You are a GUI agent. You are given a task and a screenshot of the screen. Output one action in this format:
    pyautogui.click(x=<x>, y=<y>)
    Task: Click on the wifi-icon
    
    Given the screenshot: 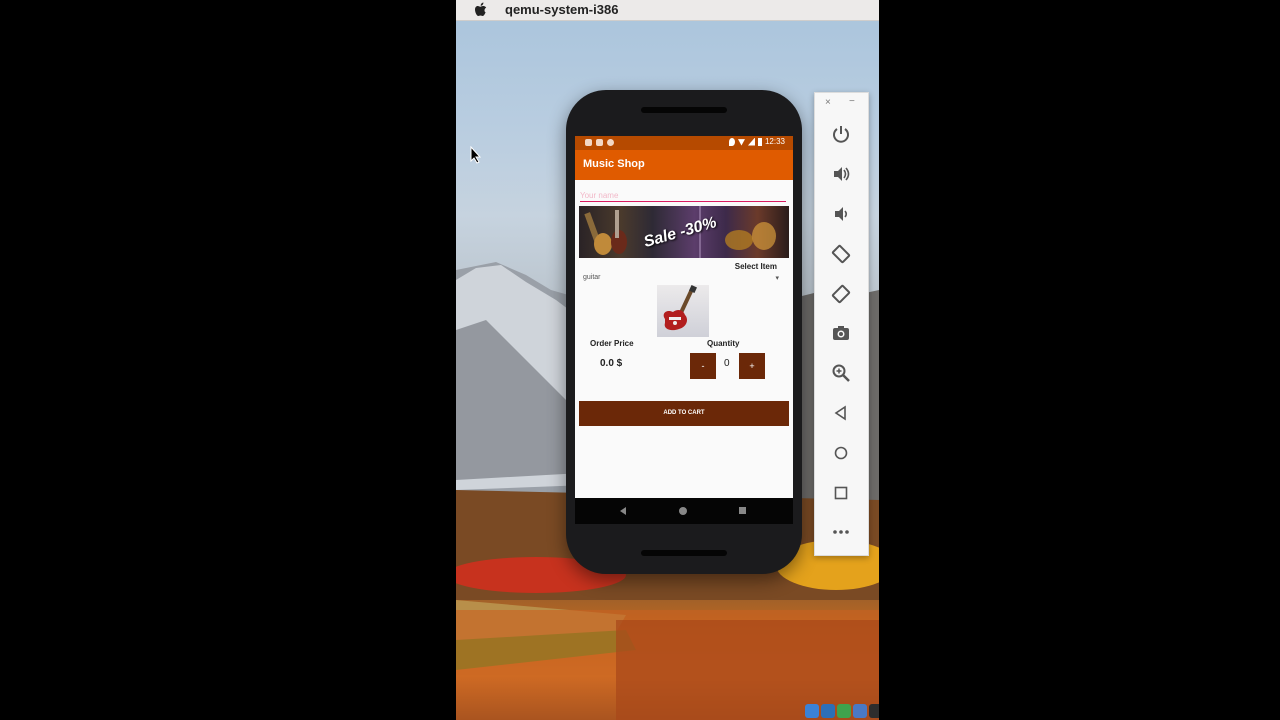 What is the action you would take?
    pyautogui.click(x=741, y=142)
    